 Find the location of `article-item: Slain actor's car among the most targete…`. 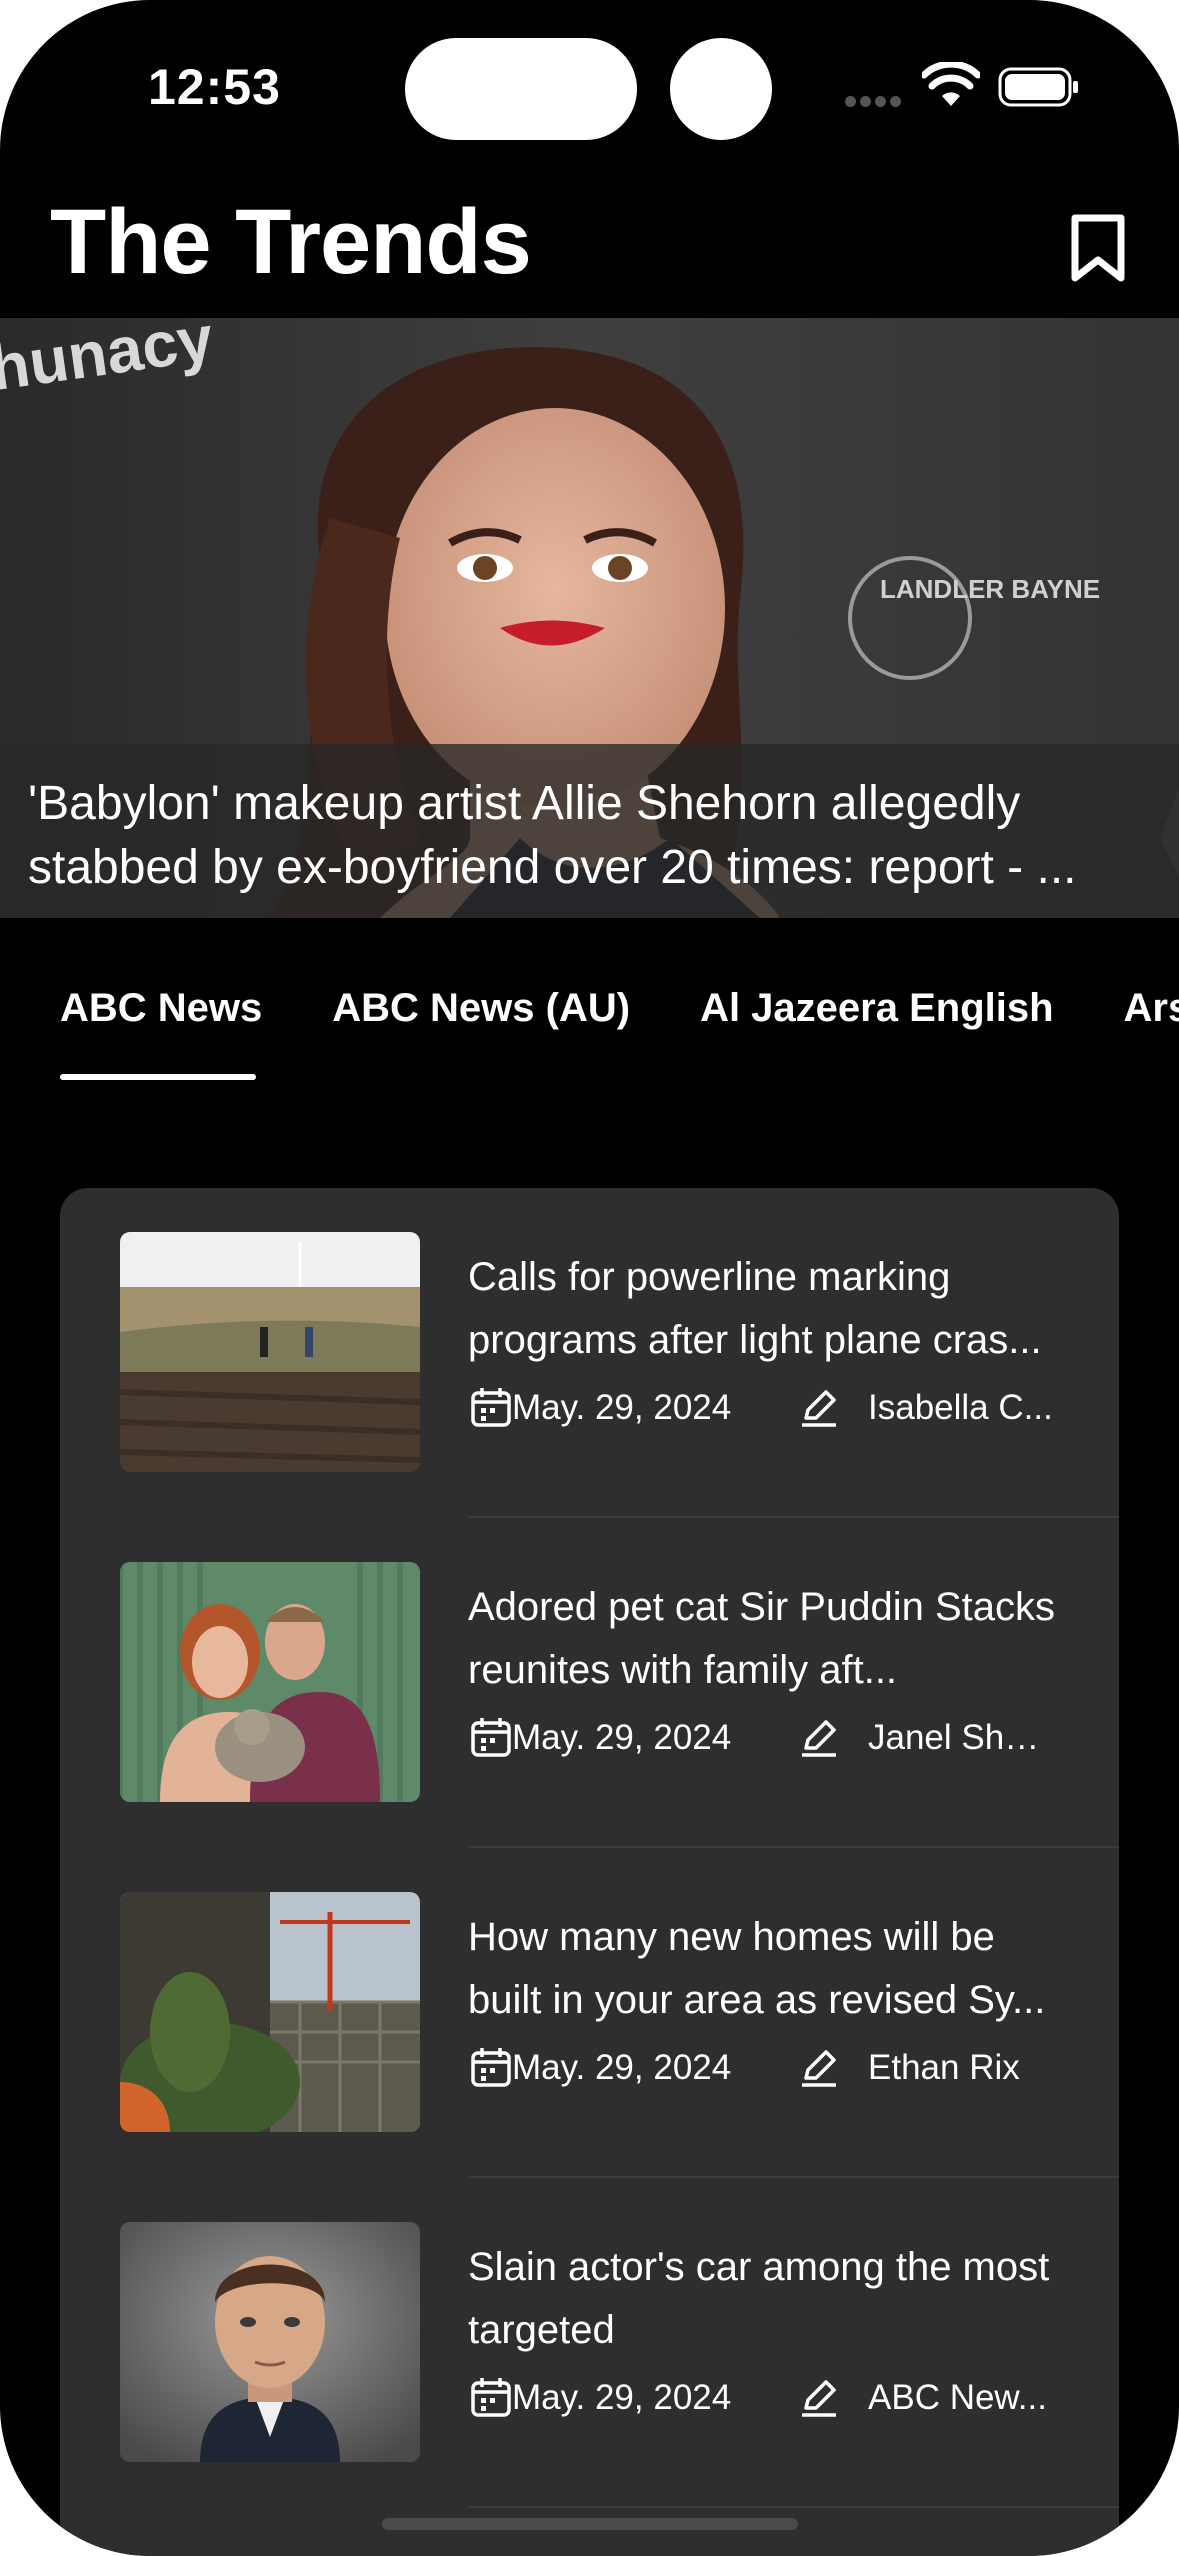

article-item: Slain actor's car among the most targete… is located at coordinates (589, 2343).